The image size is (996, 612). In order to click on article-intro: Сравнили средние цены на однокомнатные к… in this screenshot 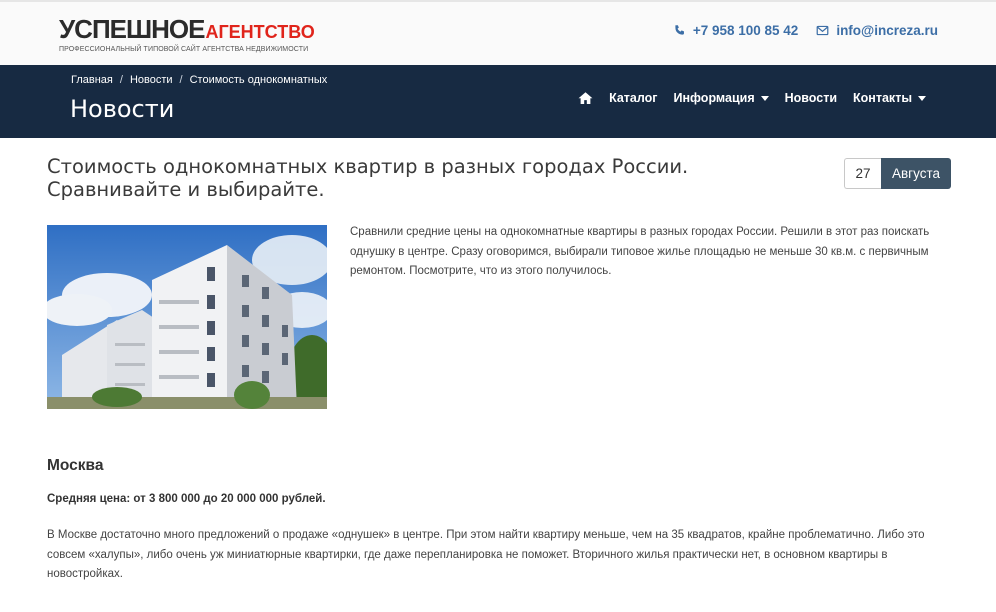, I will do `click(640, 251)`.